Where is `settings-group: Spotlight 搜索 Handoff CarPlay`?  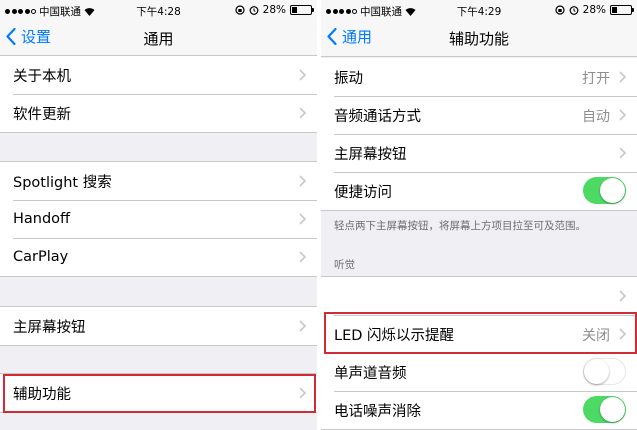
settings-group: Spotlight 搜索 Handoff CarPlay is located at coordinates (158, 219).